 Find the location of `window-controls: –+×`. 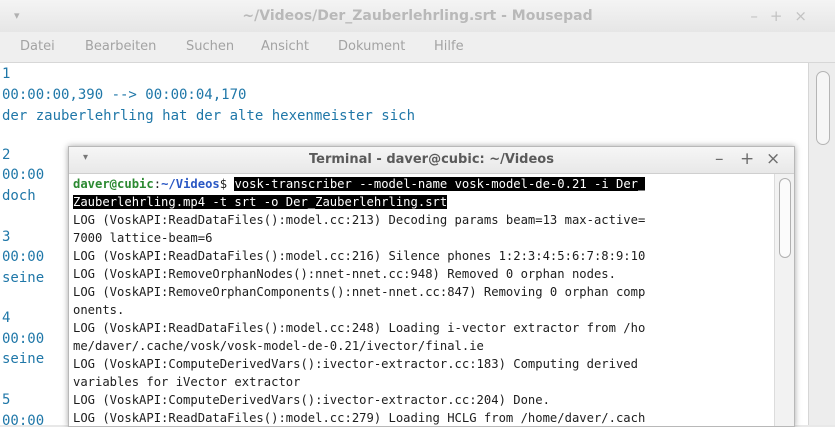

window-controls: –+× is located at coordinates (784, 16).